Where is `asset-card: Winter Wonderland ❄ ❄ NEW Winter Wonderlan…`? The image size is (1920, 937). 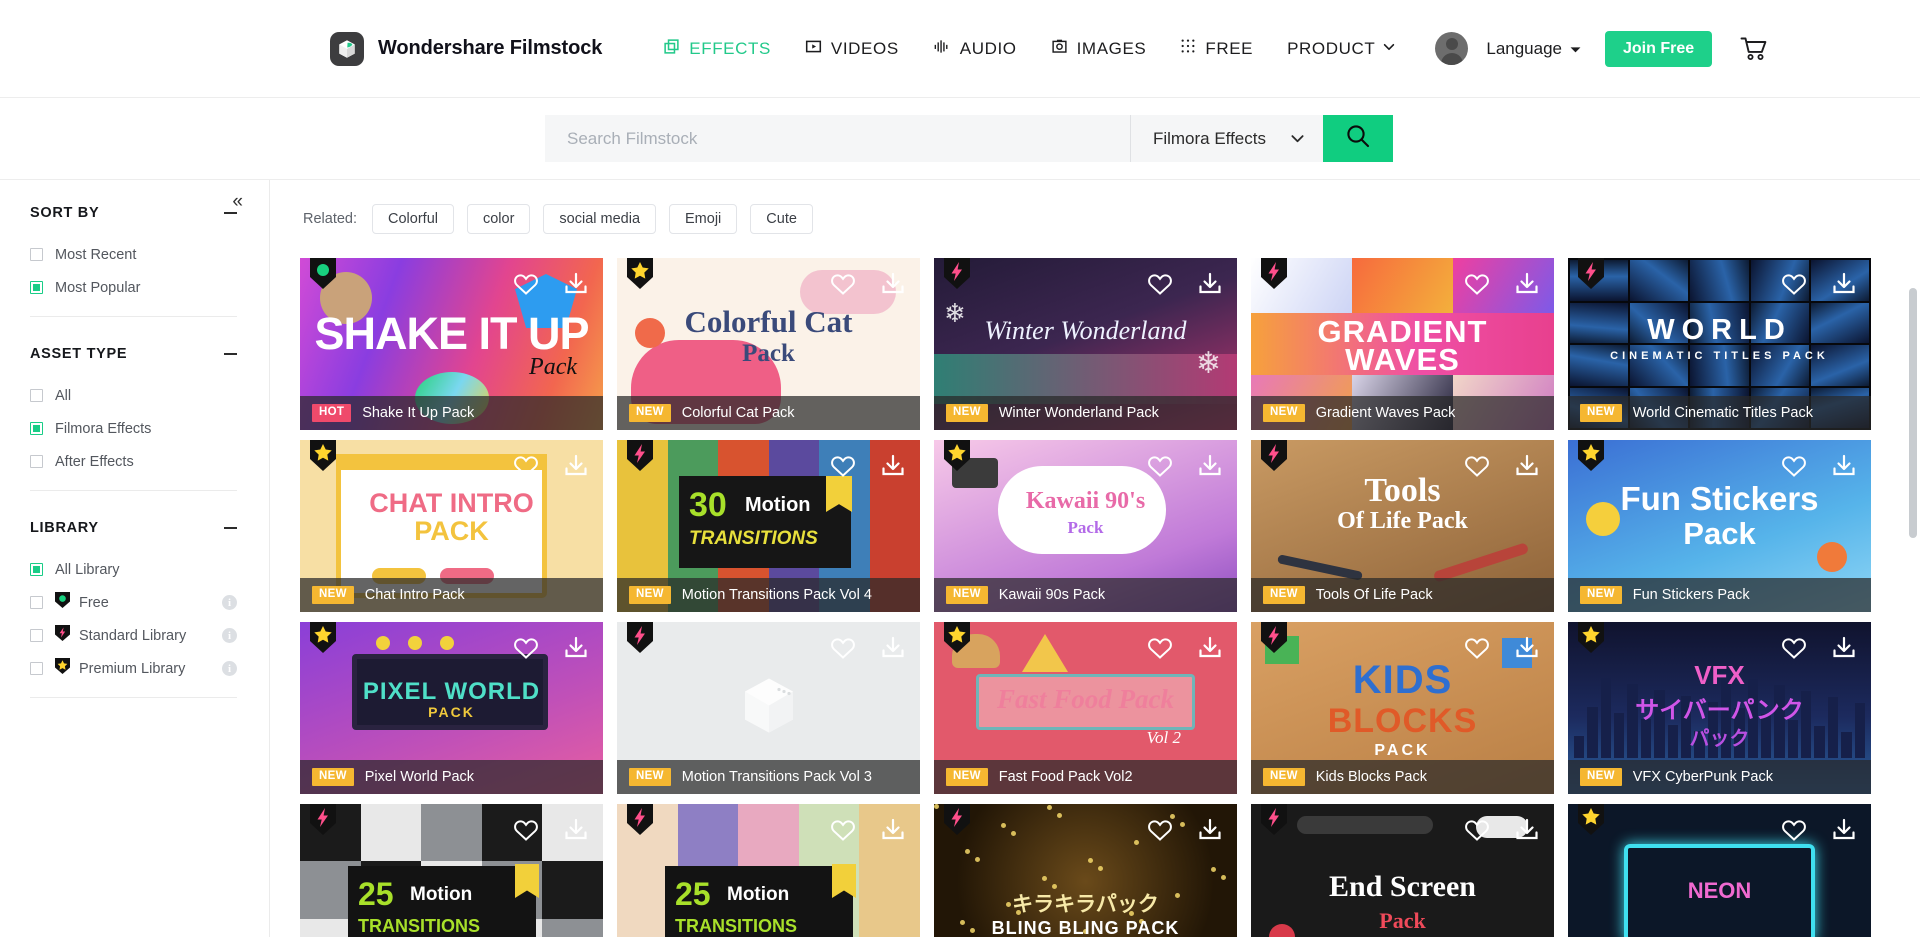 asset-card: Winter Wonderland ❄ ❄ NEW Winter Wonderlan… is located at coordinates (1085, 344).